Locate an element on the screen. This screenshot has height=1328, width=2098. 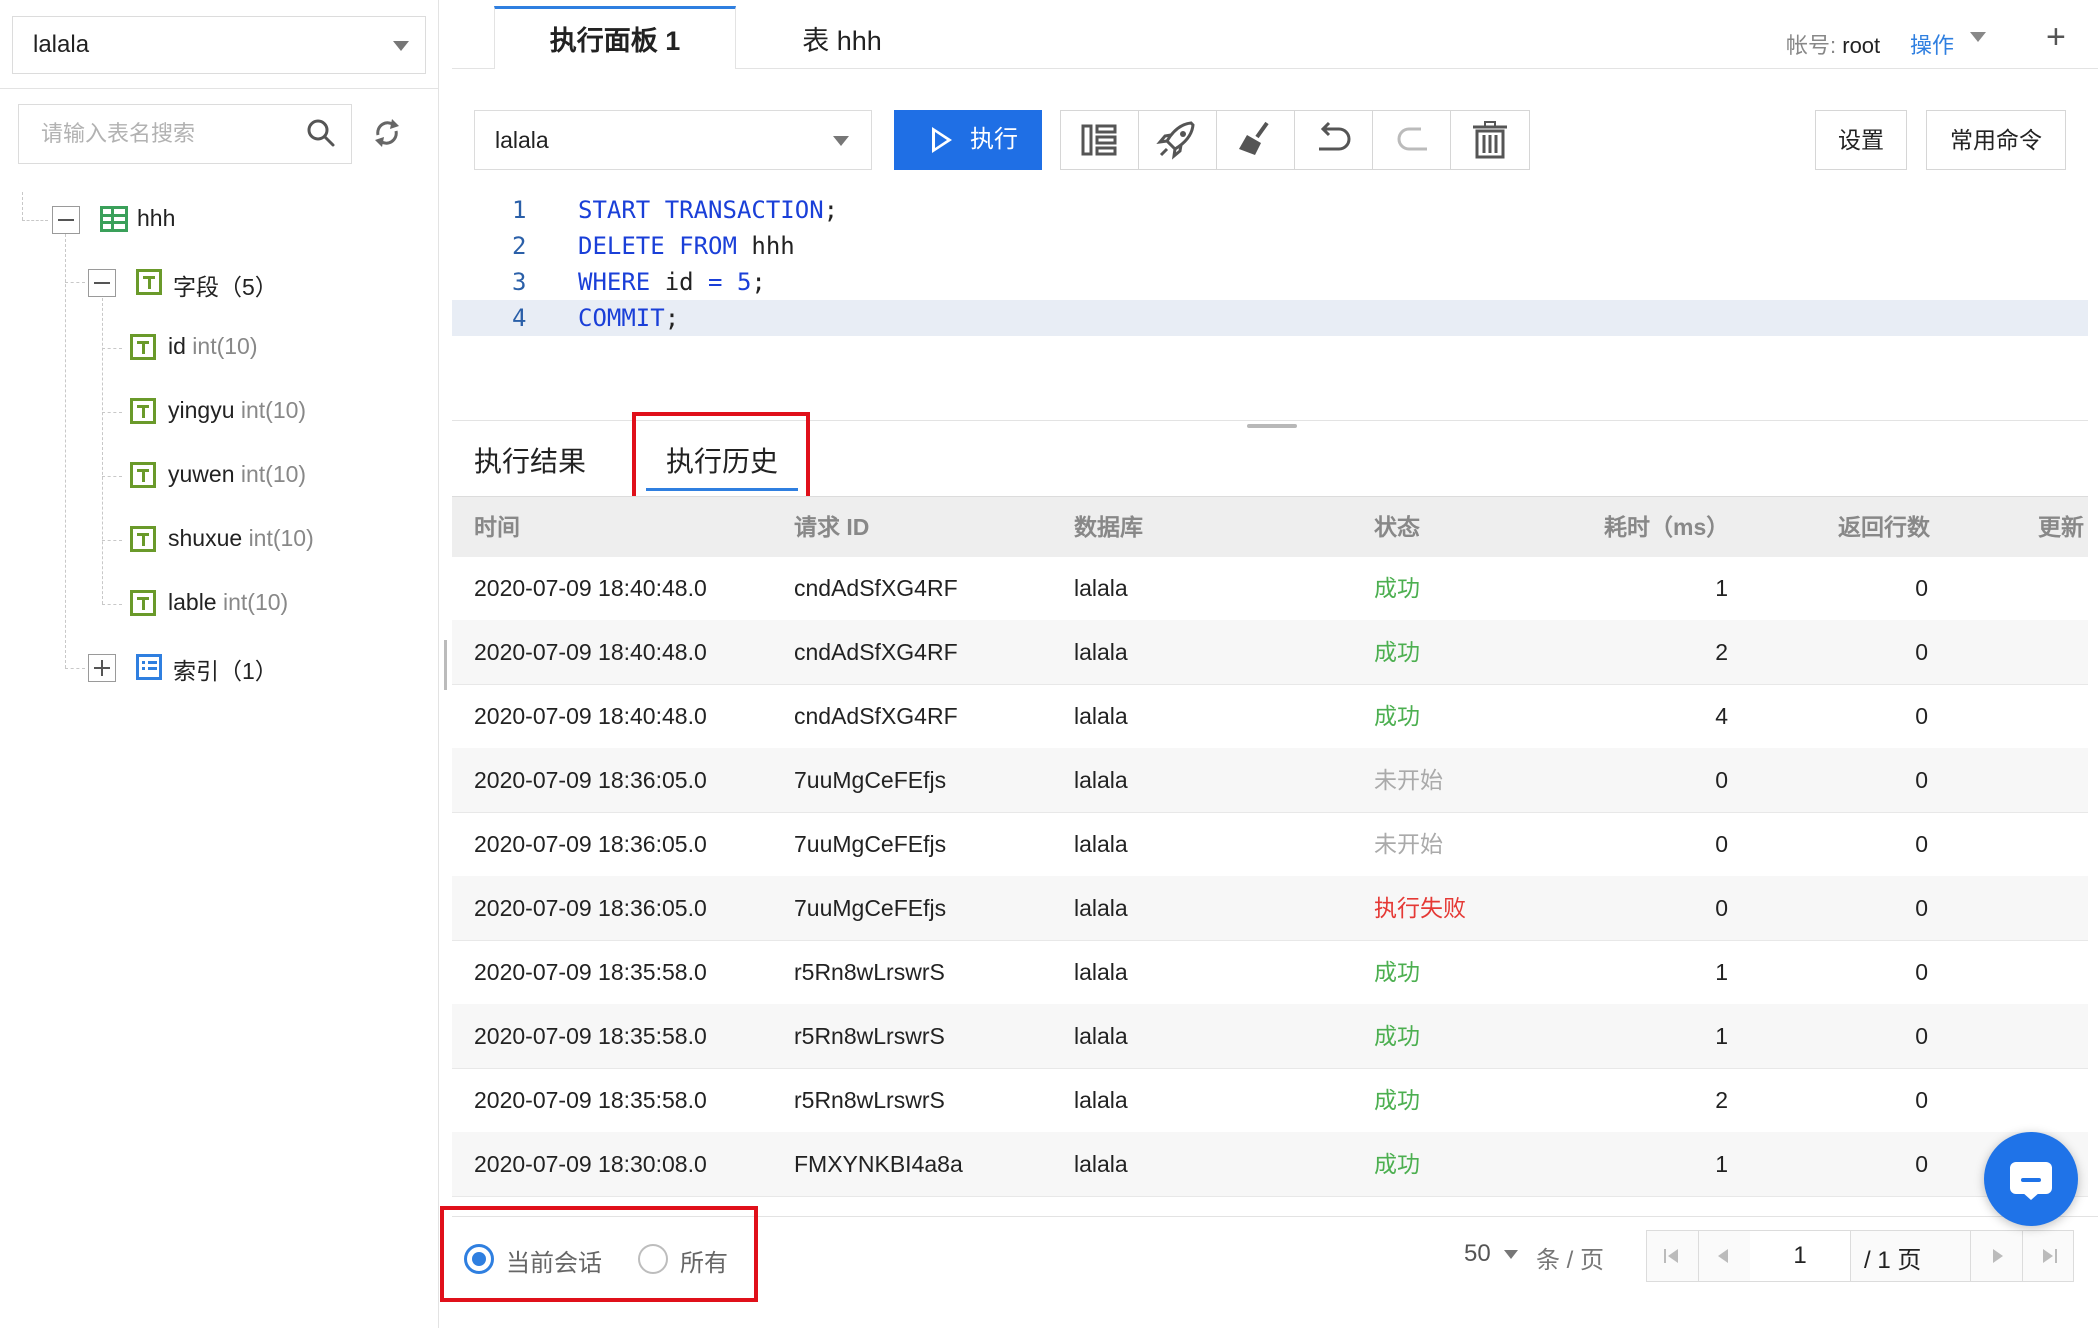
run-label: 执行 is located at coordinates (994, 139).